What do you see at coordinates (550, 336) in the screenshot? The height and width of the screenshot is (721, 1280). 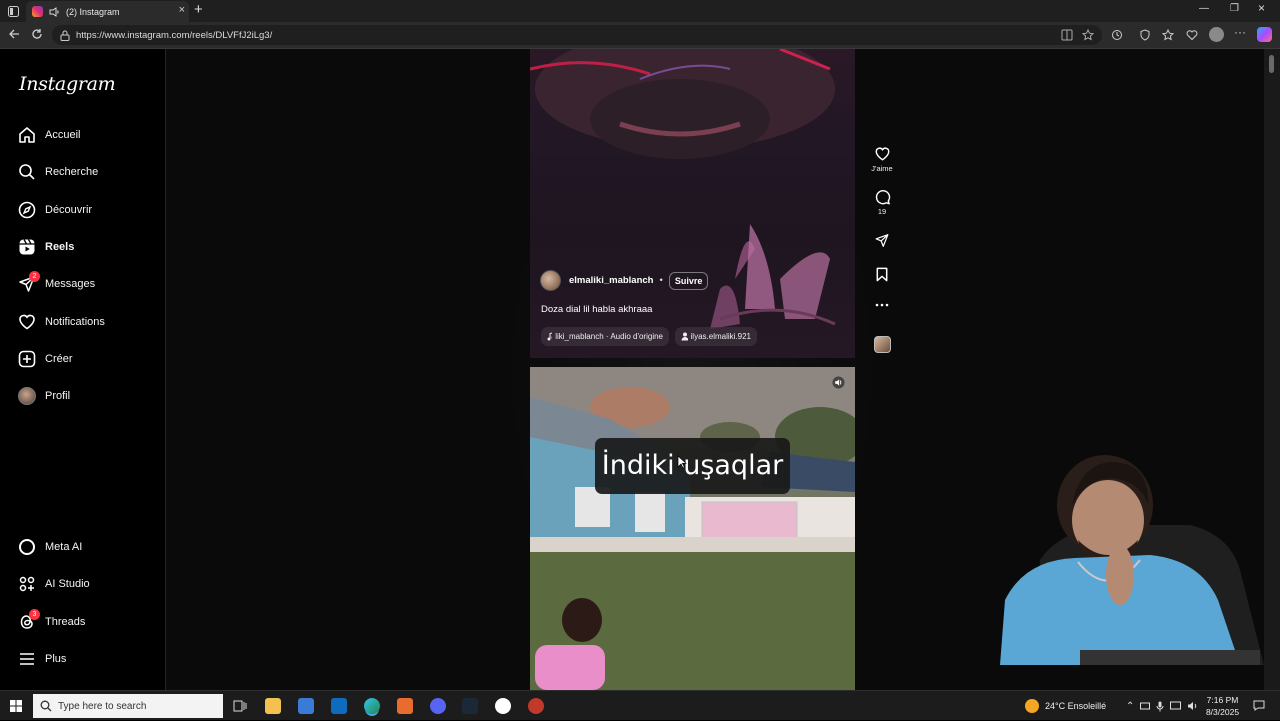 I see `music-note-icon` at bounding box center [550, 336].